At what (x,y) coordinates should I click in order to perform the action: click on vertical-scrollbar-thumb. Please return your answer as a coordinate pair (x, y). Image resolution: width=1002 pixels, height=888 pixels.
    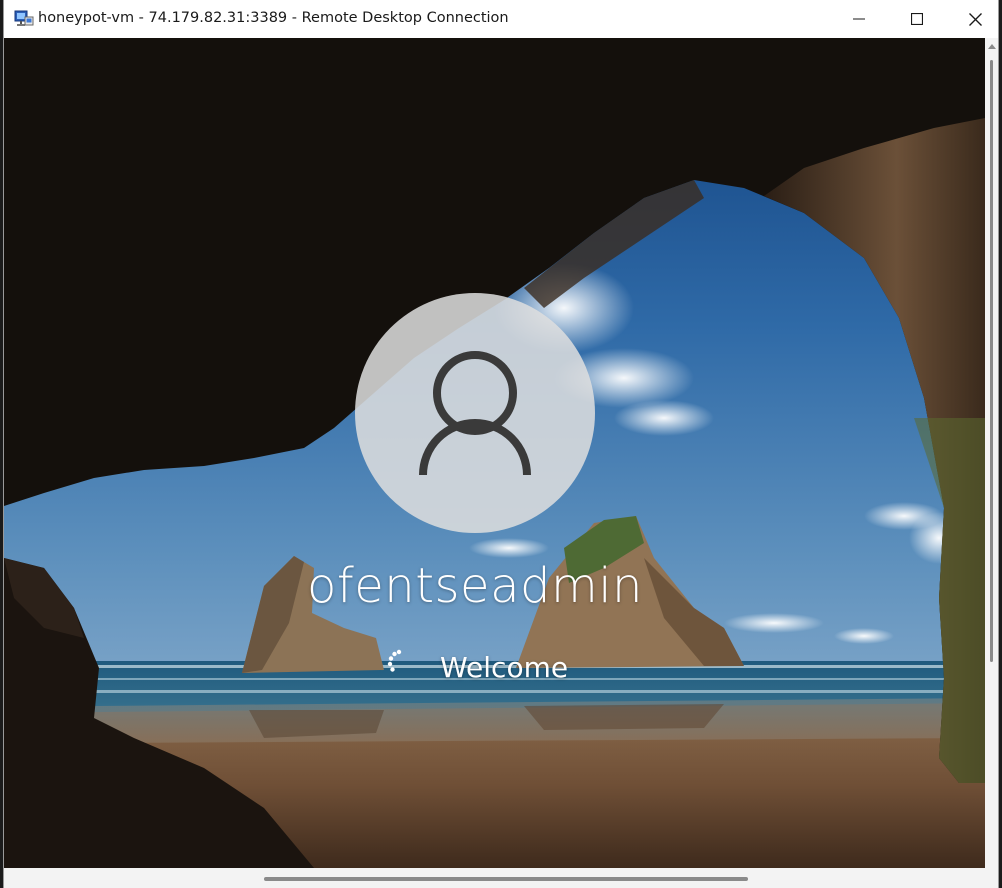
    Looking at the image, I should click on (991, 361).